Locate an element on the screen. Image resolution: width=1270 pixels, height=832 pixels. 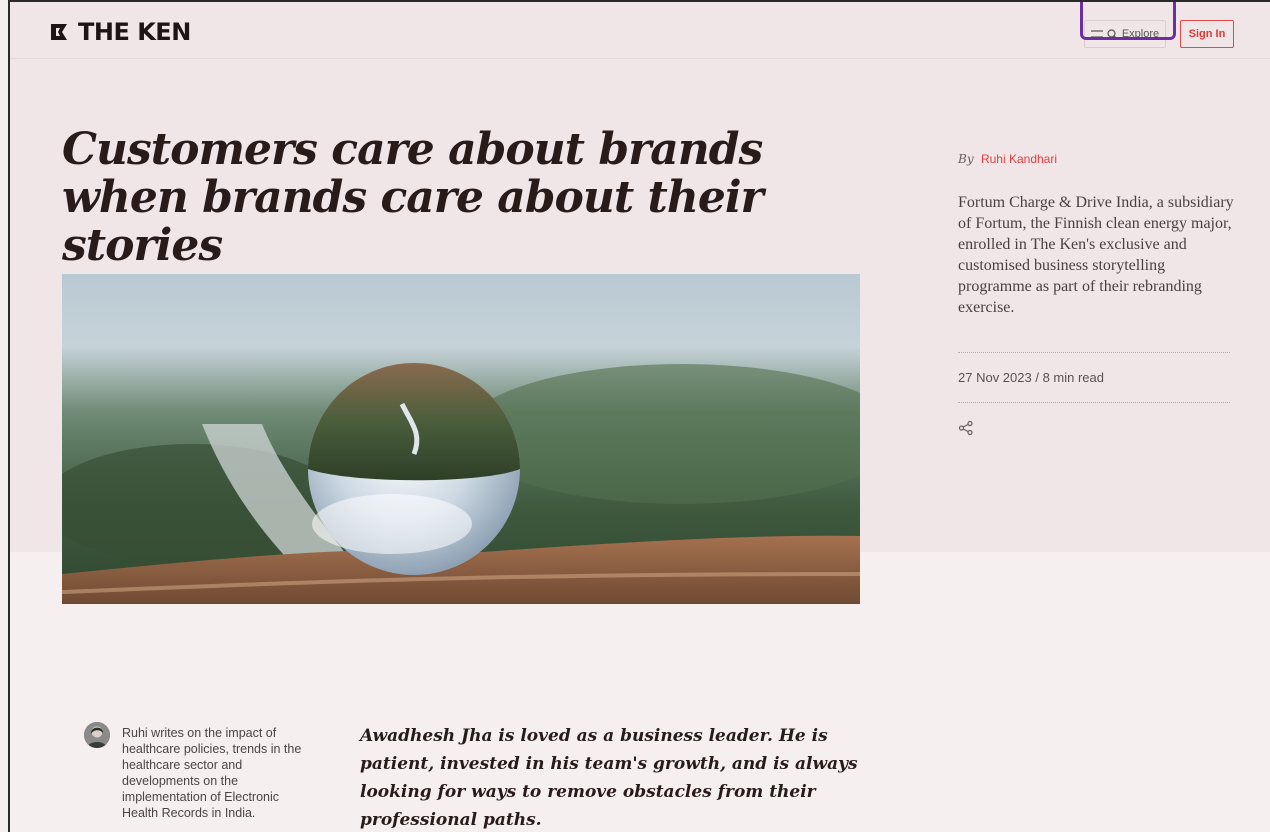
article-meta: 27 Nov 2023 / 8 min read is located at coordinates (1031, 377).